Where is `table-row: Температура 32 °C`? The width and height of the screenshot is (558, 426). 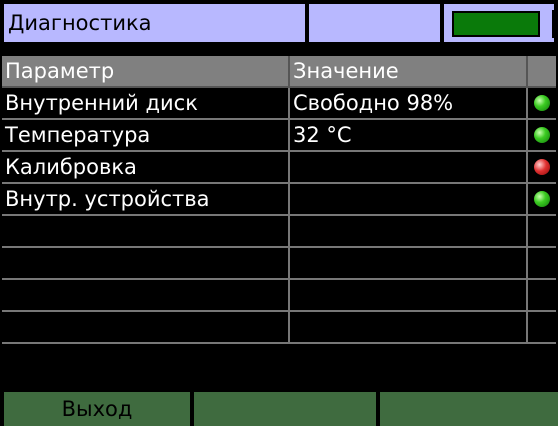 table-row: Температура 32 °C is located at coordinates (279, 136).